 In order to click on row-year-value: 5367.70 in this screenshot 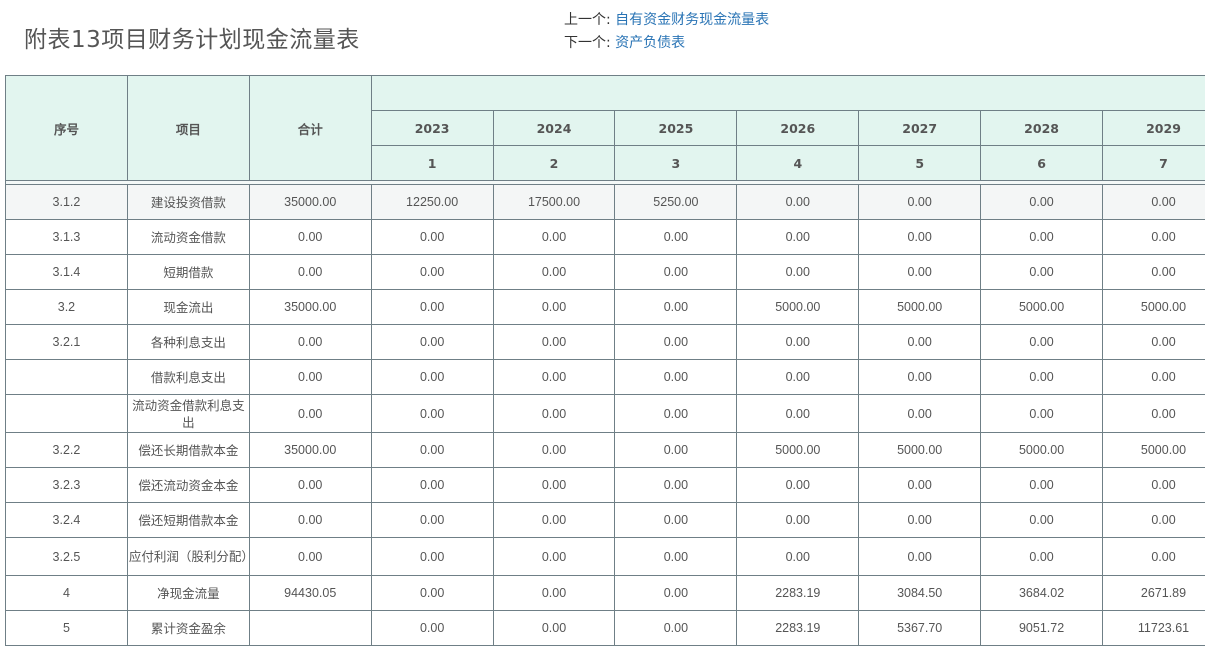, I will do `click(920, 628)`.